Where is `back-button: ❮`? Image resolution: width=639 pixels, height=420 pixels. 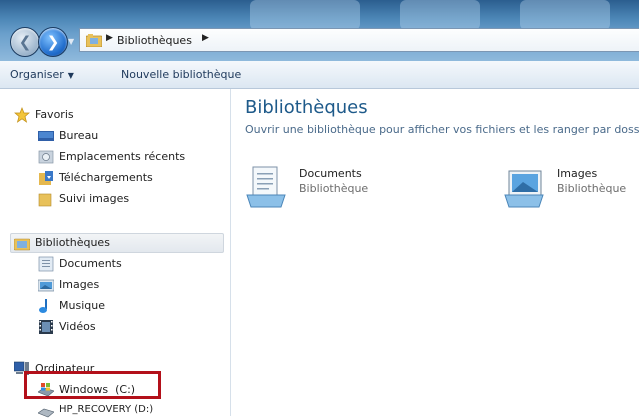 back-button: ❮ is located at coordinates (25, 42).